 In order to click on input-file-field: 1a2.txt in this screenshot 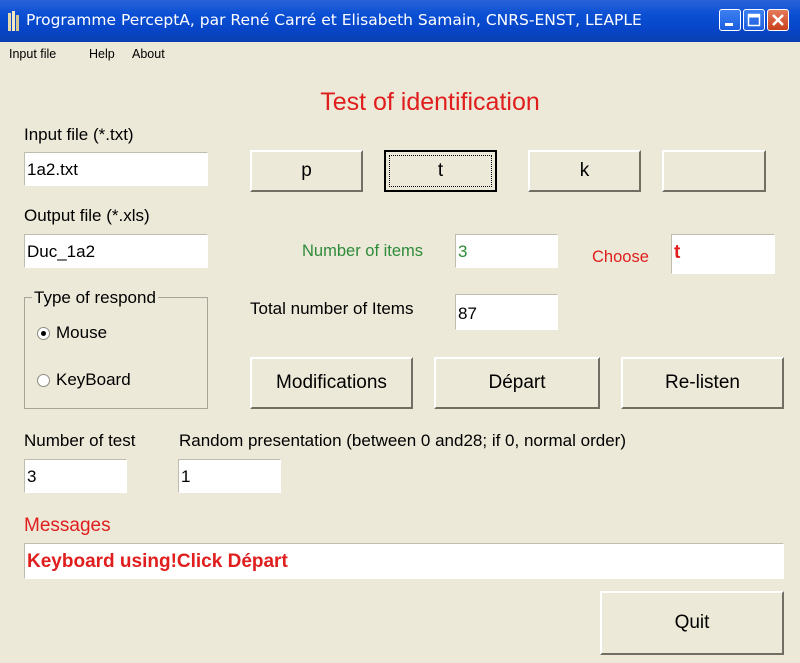, I will do `click(116, 169)`.